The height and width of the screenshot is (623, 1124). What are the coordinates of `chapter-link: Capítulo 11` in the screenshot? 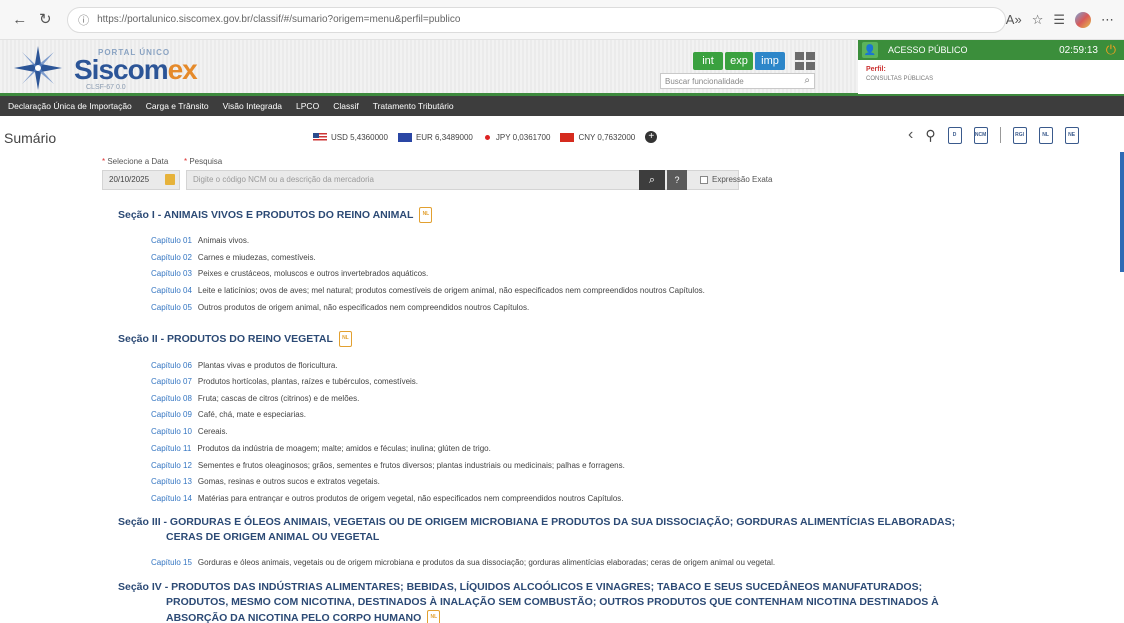 It's located at (171, 448).